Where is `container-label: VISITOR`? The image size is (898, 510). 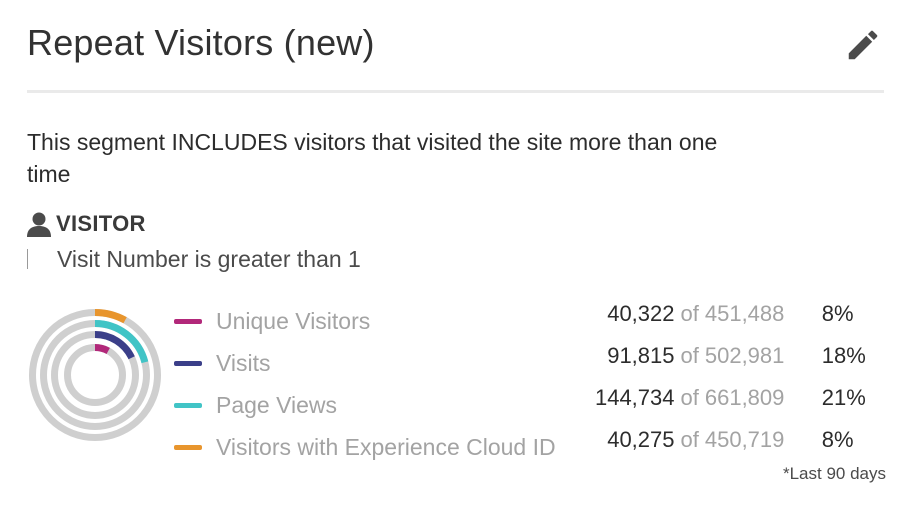 container-label: VISITOR is located at coordinates (101, 223).